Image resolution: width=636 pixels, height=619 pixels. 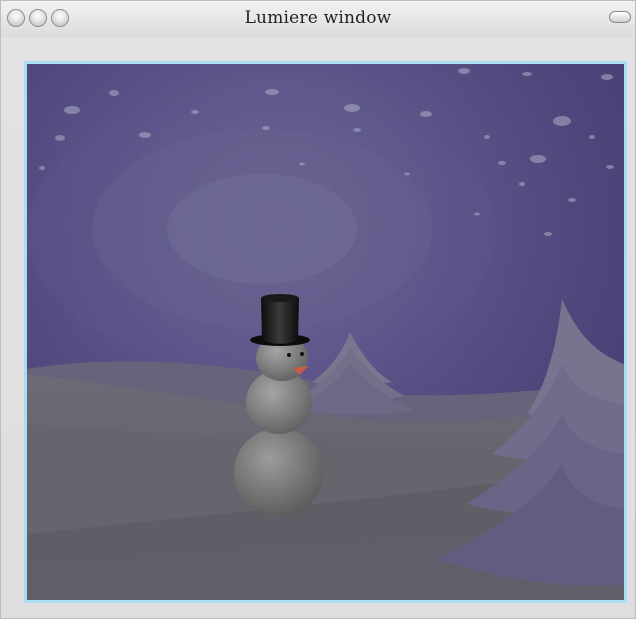 What do you see at coordinates (620, 17) in the screenshot?
I see `toolbar-toggle-icon` at bounding box center [620, 17].